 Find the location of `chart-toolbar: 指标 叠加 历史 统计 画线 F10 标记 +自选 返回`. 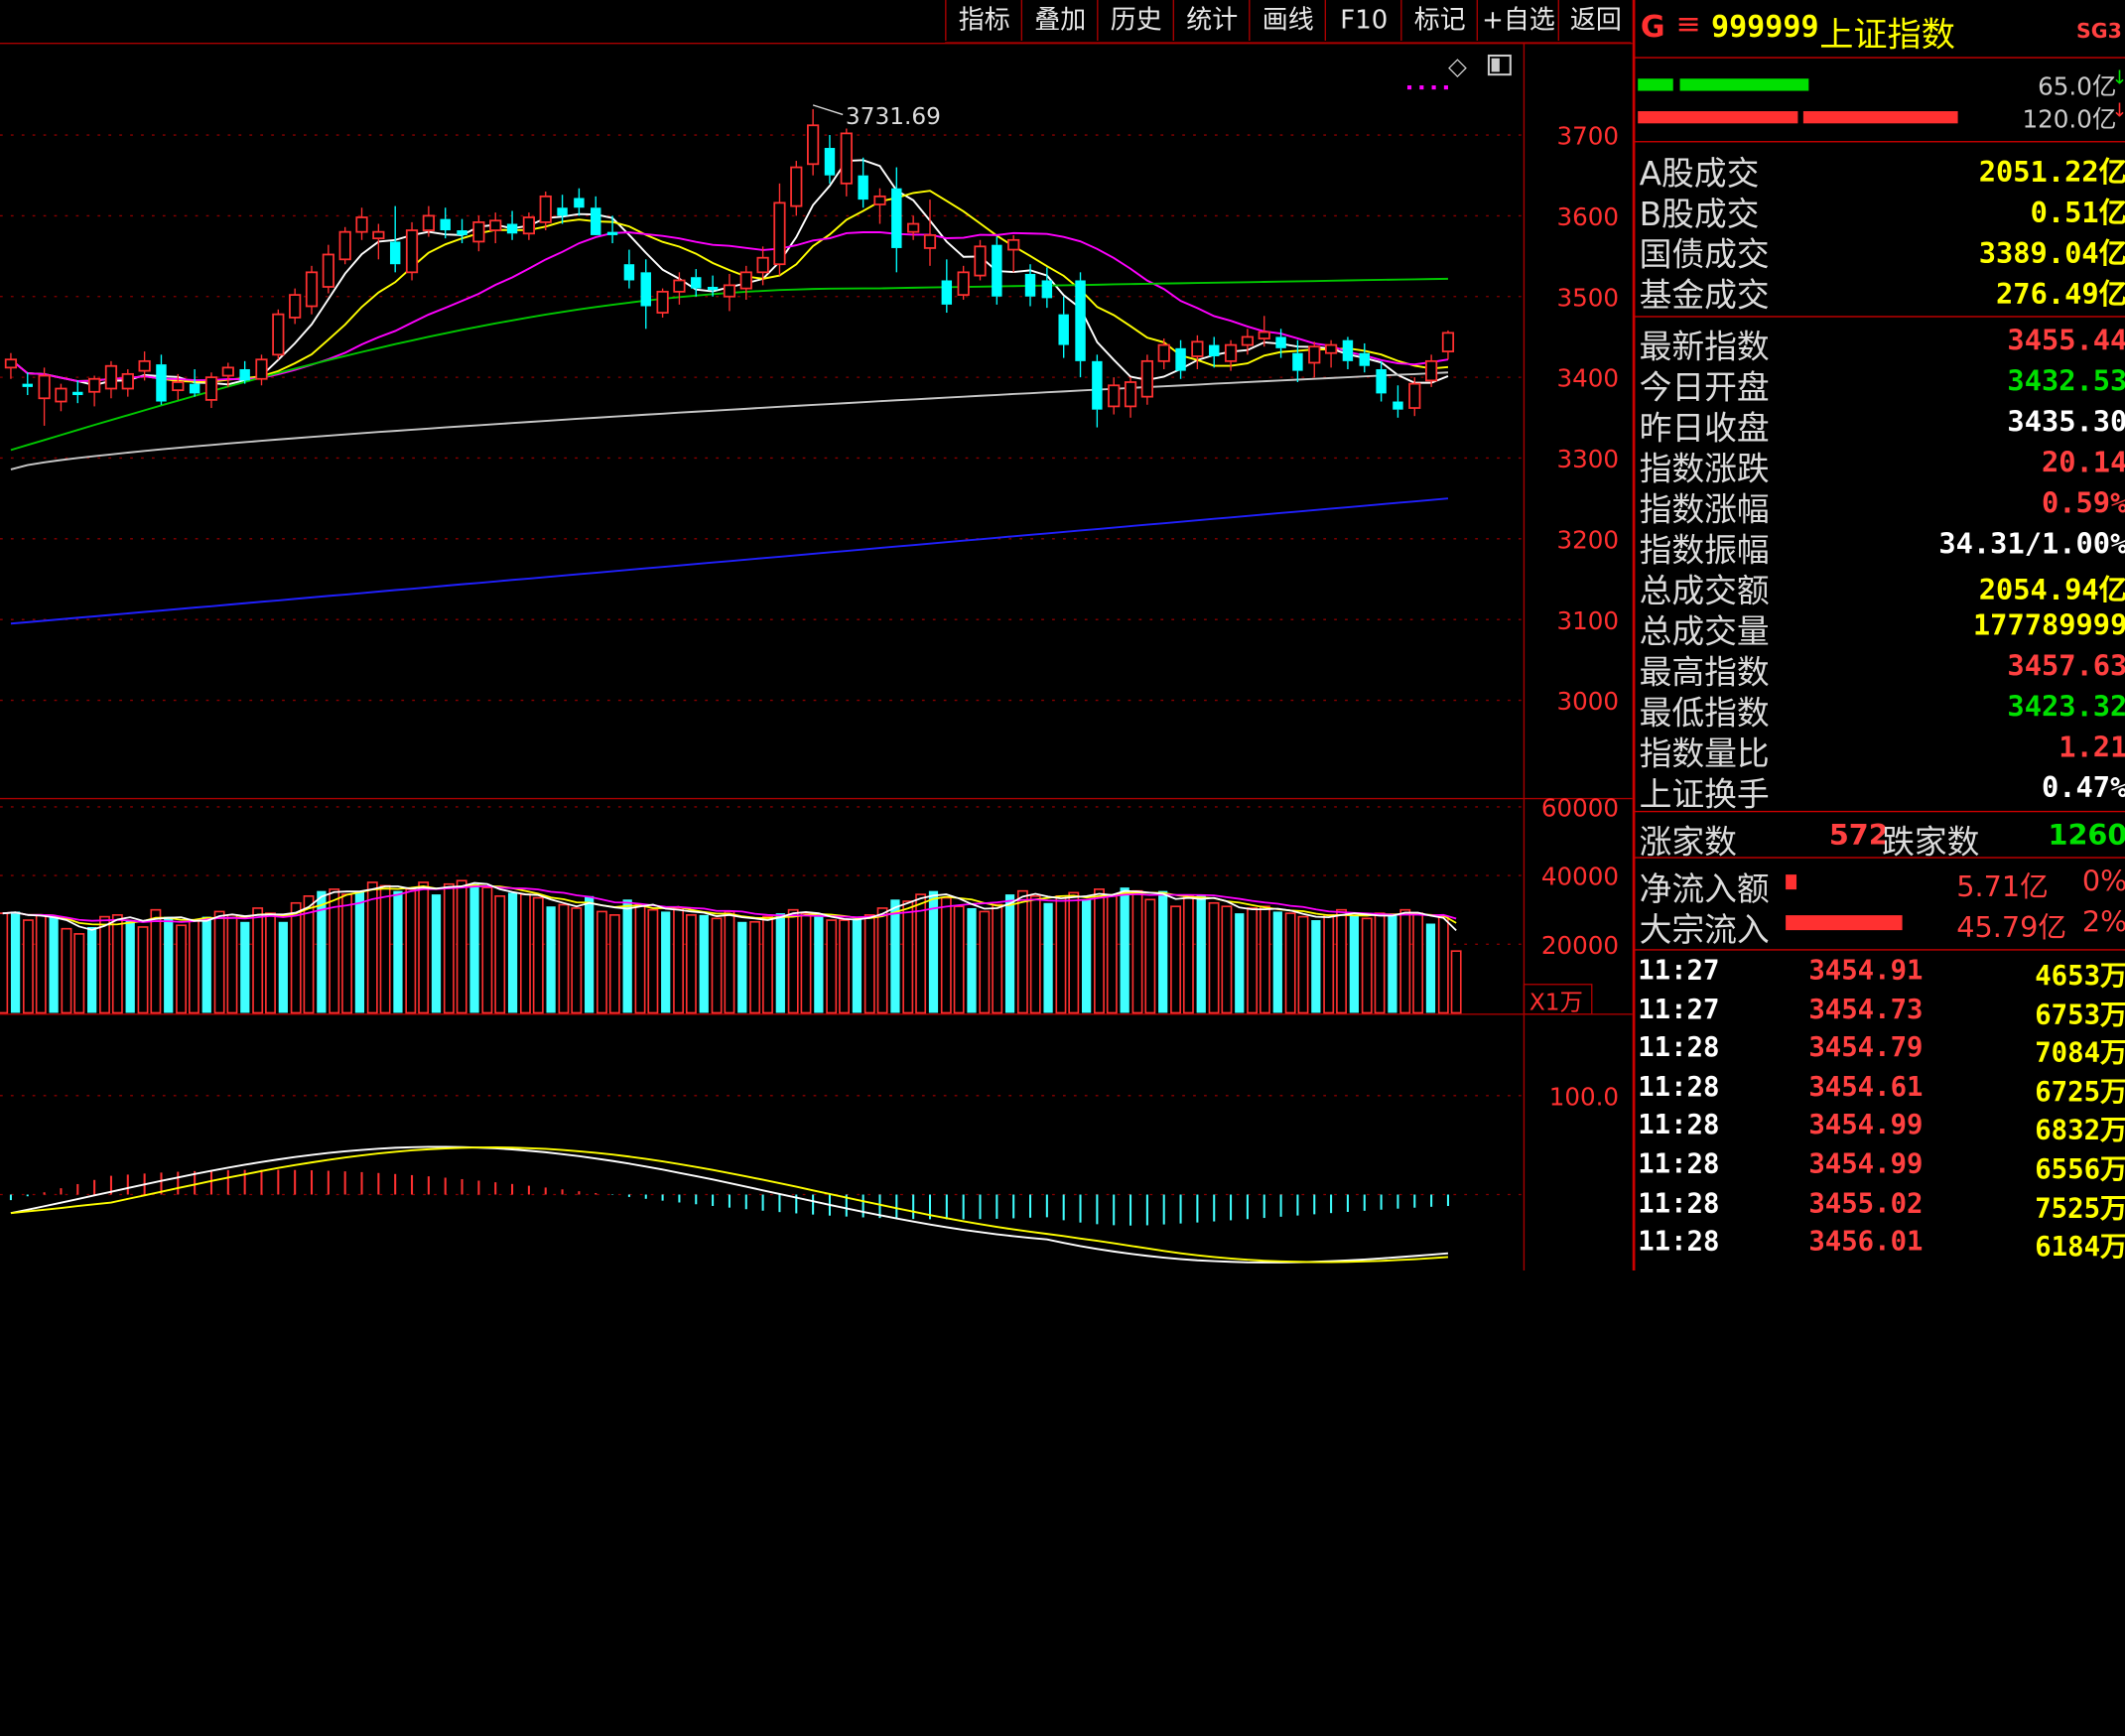

chart-toolbar: 指标 叠加 历史 统计 画线 F10 标记 +自选 返回 is located at coordinates (1289, 22).